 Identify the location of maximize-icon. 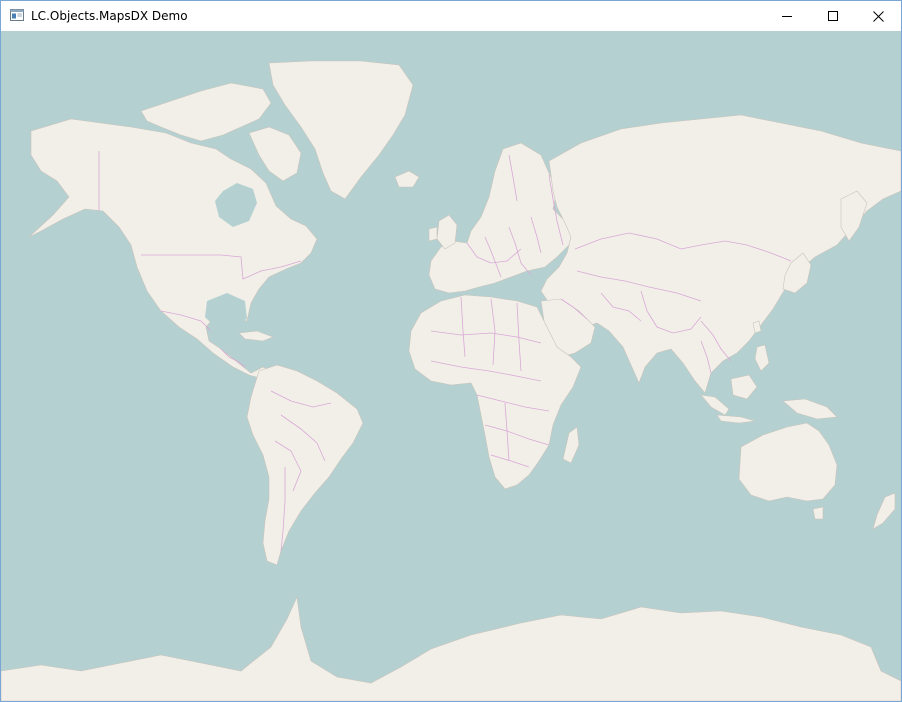
(833, 16).